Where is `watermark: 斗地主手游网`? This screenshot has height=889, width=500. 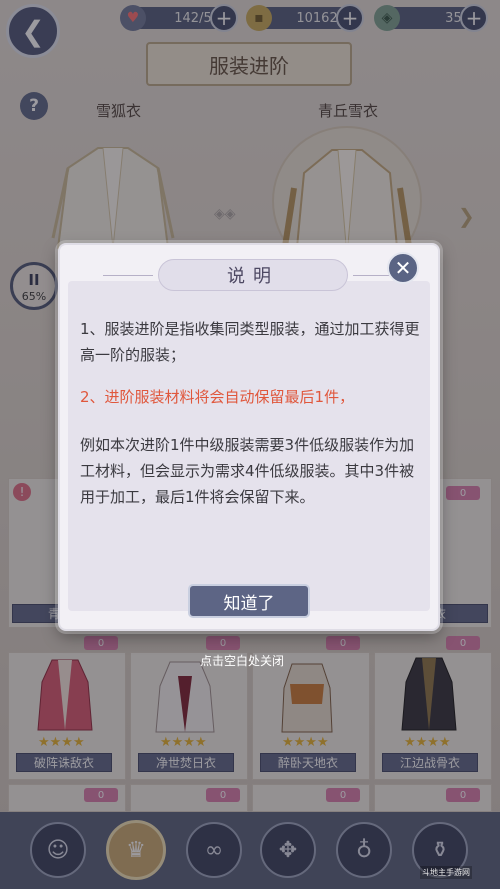 watermark: 斗地主手游网 is located at coordinates (446, 872).